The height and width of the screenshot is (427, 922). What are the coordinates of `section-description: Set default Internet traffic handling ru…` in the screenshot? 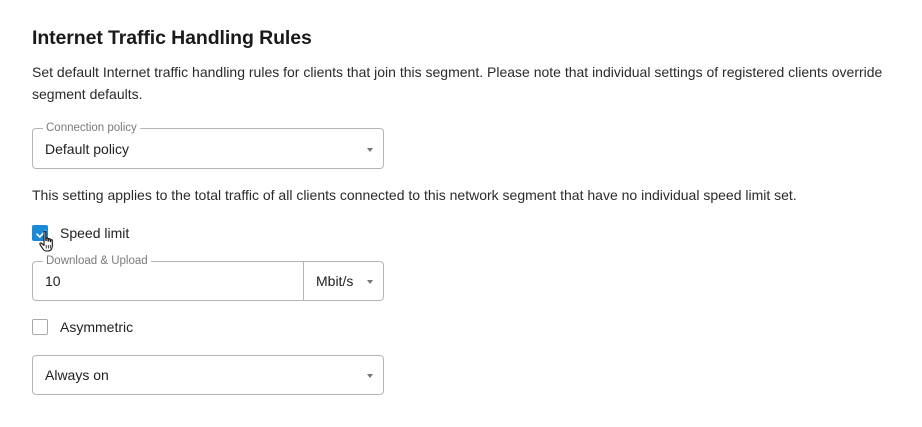 It's located at (457, 83).